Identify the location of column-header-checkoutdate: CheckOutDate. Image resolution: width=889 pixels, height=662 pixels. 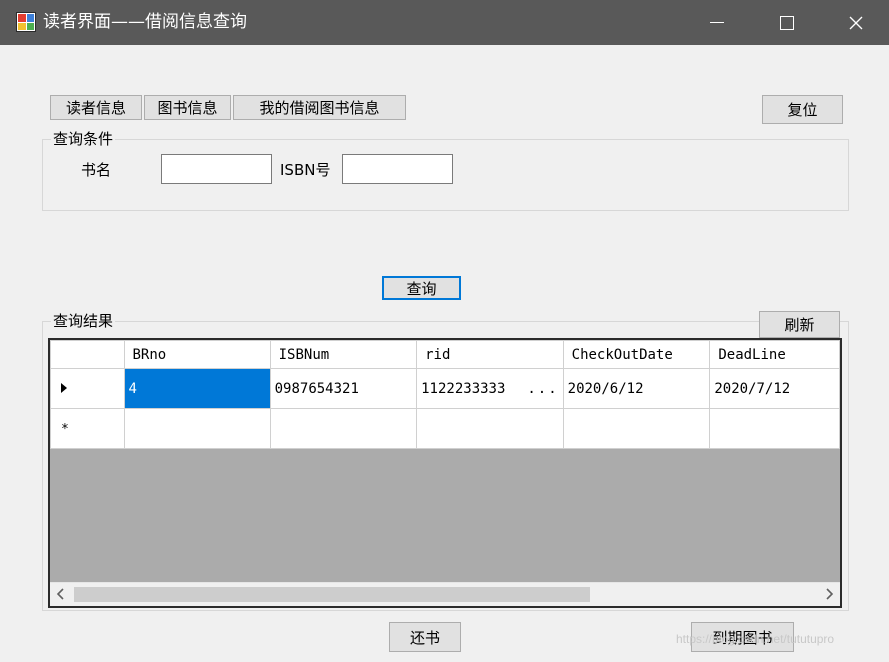
(636, 354).